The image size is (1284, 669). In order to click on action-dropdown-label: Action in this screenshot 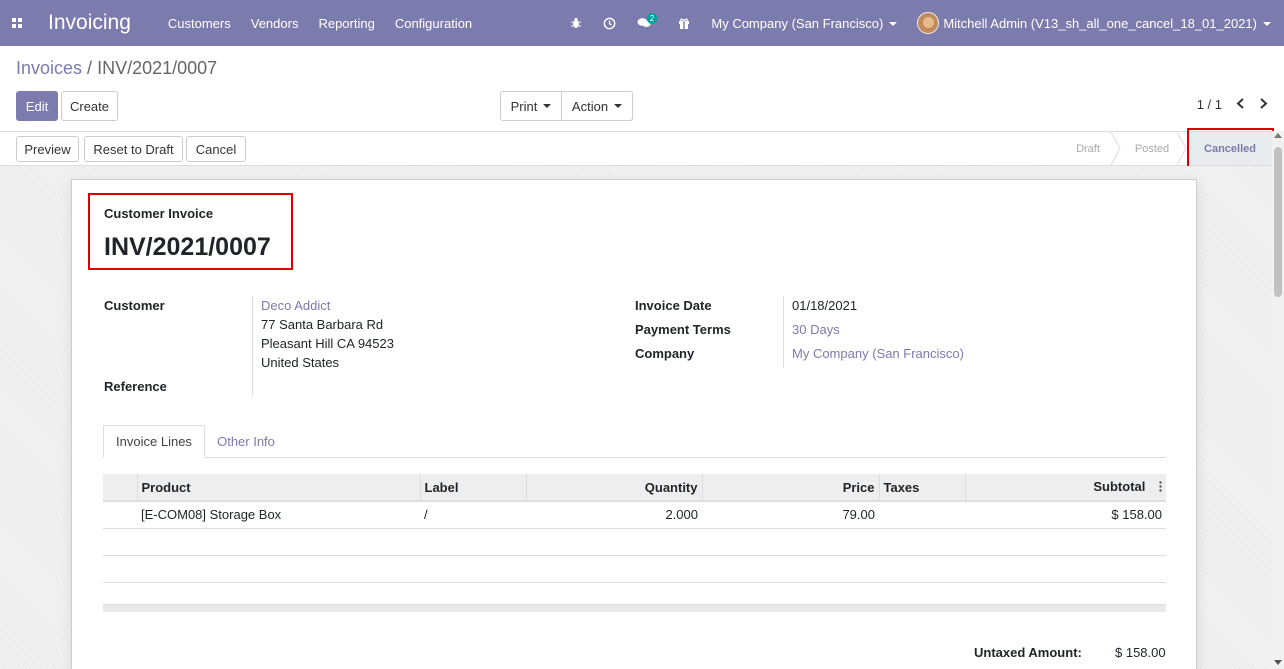, I will do `click(590, 106)`.